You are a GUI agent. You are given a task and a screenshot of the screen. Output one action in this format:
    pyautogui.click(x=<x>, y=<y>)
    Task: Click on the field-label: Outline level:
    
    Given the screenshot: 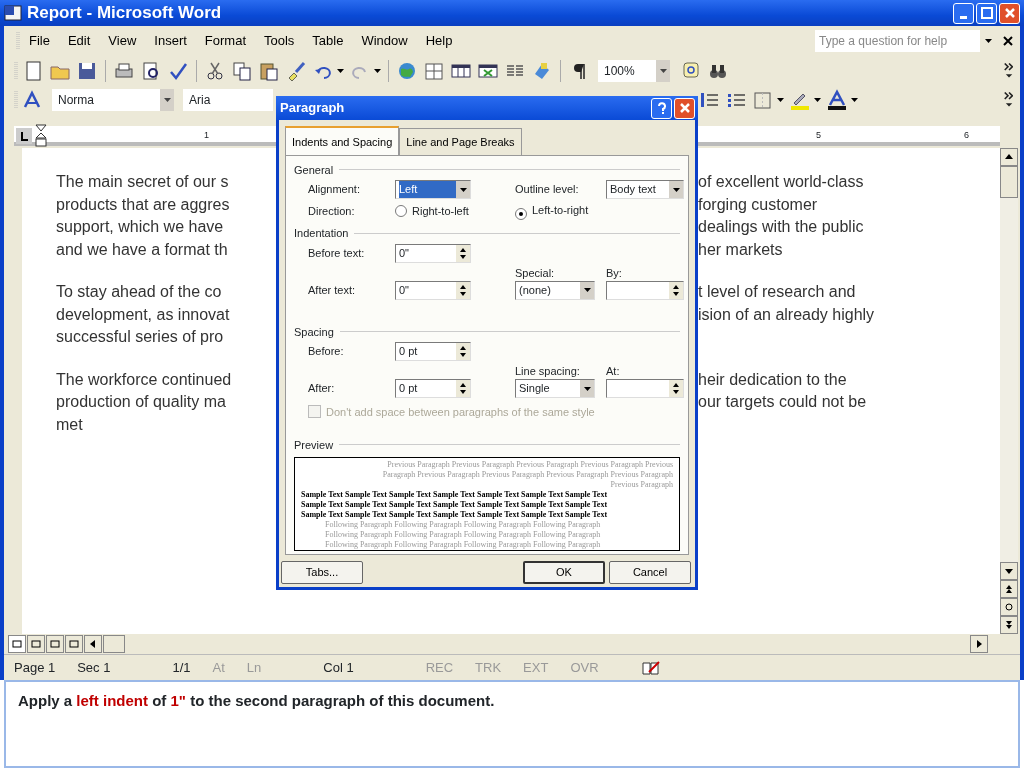 What is the action you would take?
    pyautogui.click(x=547, y=190)
    